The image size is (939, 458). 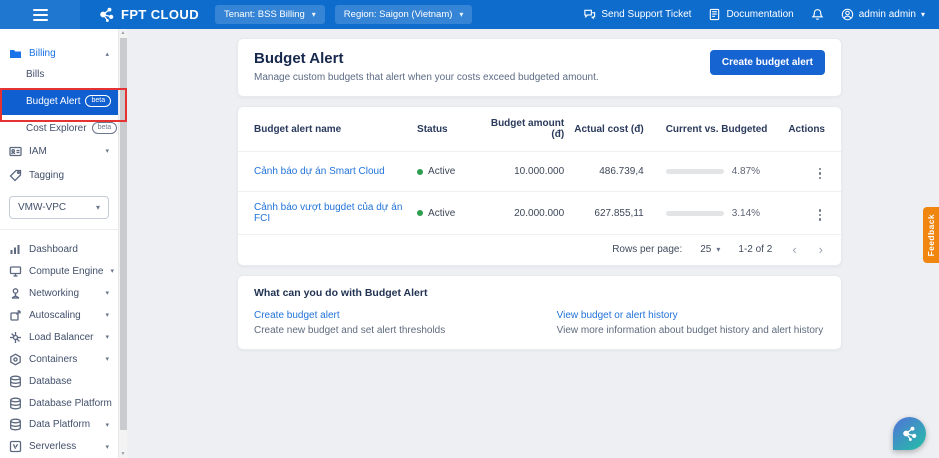 I want to click on rows-per-page-selector: 25 ▾, so click(x=710, y=249).